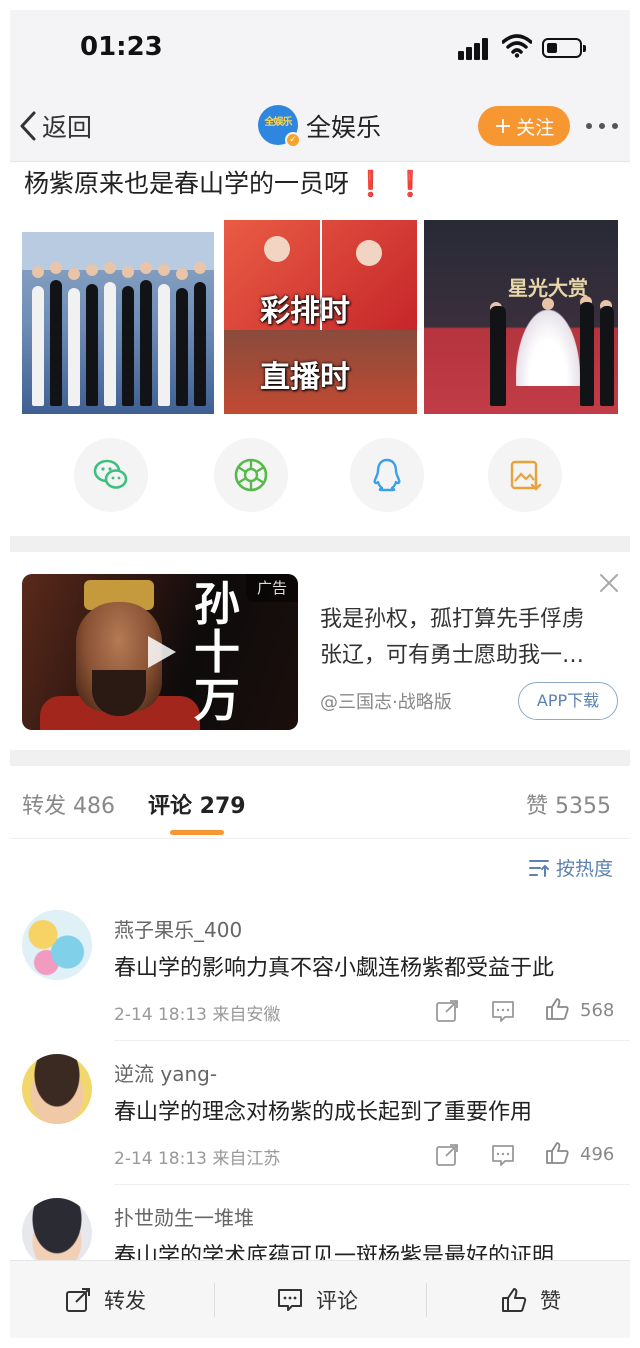 The image size is (640, 1348). What do you see at coordinates (548, 288) in the screenshot?
I see `photo-event-title: 星光大赏` at bounding box center [548, 288].